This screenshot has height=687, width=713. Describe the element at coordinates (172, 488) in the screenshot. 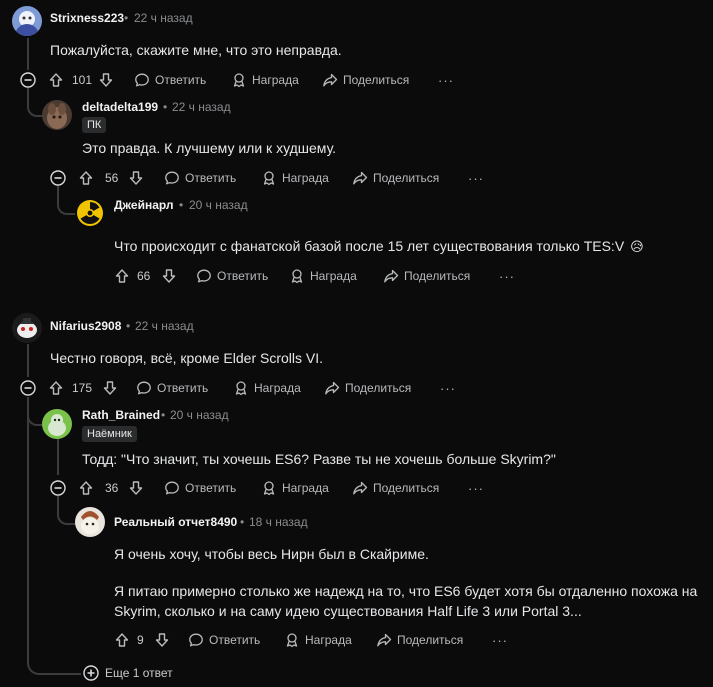

I see `speech-bubble-icon` at that location.